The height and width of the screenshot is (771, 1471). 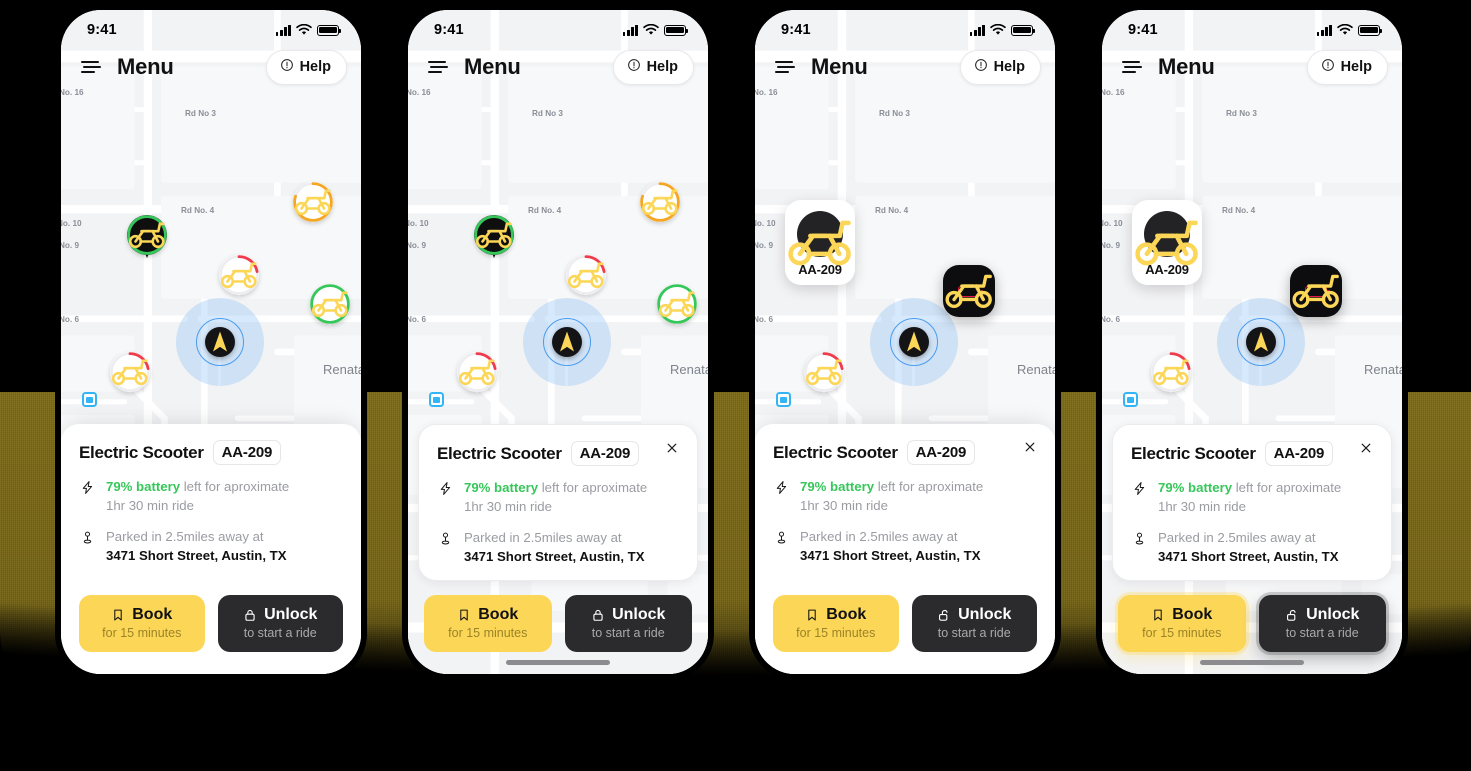 I want to click on map-street-label: Rd No 3, so click(x=1241, y=113).